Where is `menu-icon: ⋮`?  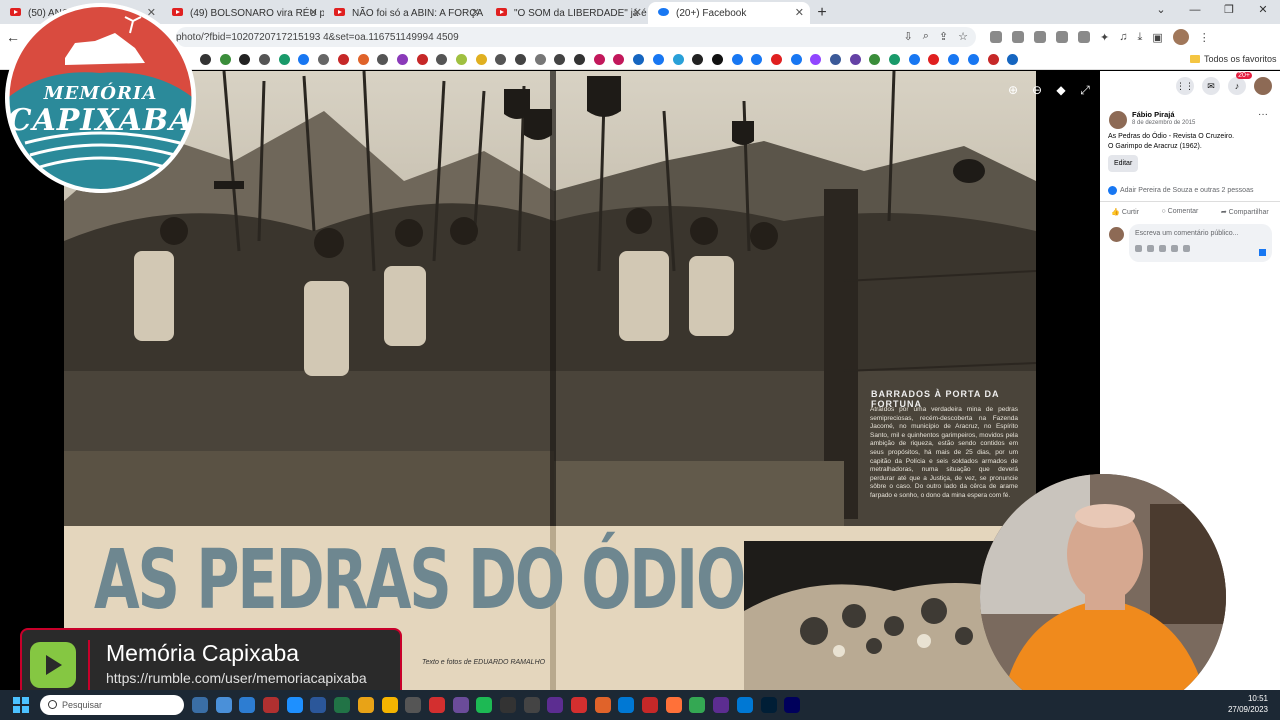 menu-icon: ⋮ is located at coordinates (1204, 37).